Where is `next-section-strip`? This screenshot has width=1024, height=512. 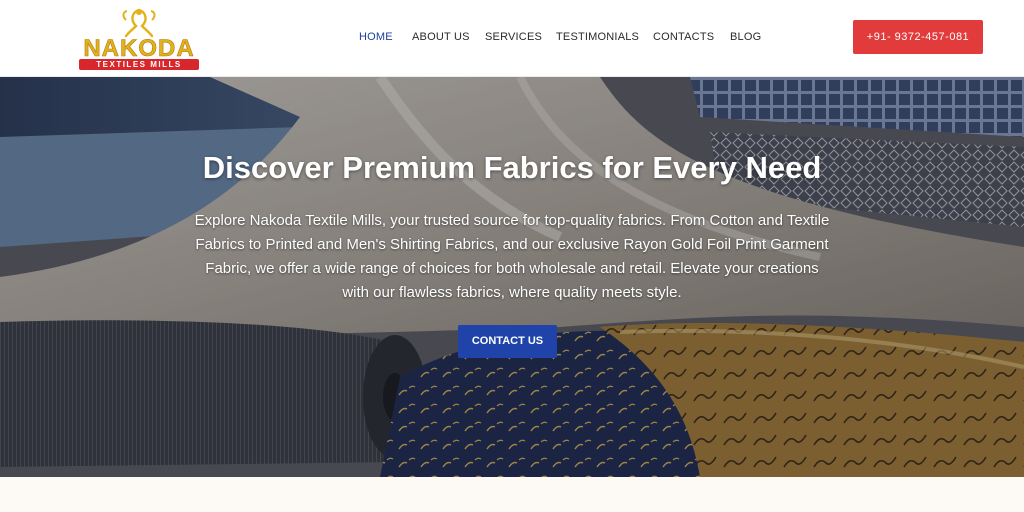
next-section-strip is located at coordinates (512, 494).